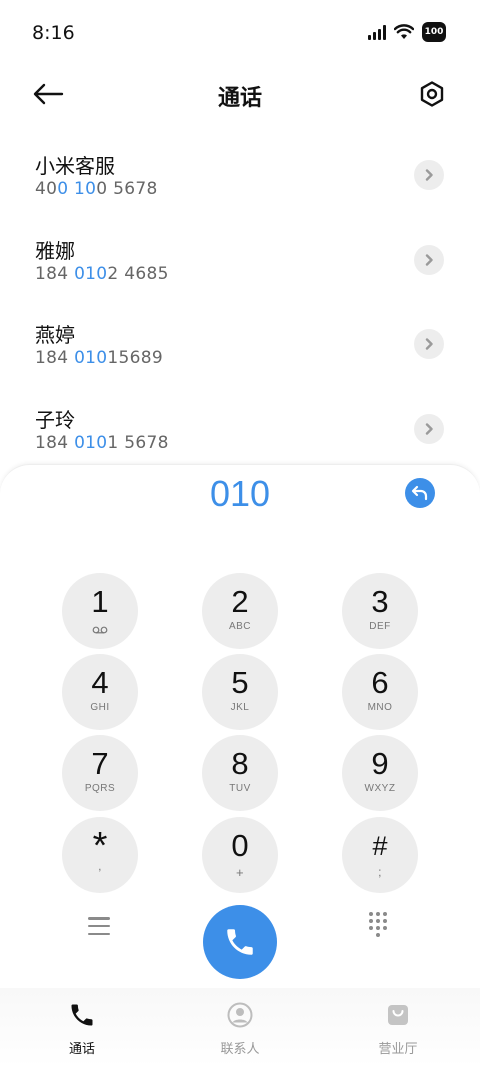 The height and width of the screenshot is (1067, 480). I want to click on collapse-dialer-button, so click(420, 493).